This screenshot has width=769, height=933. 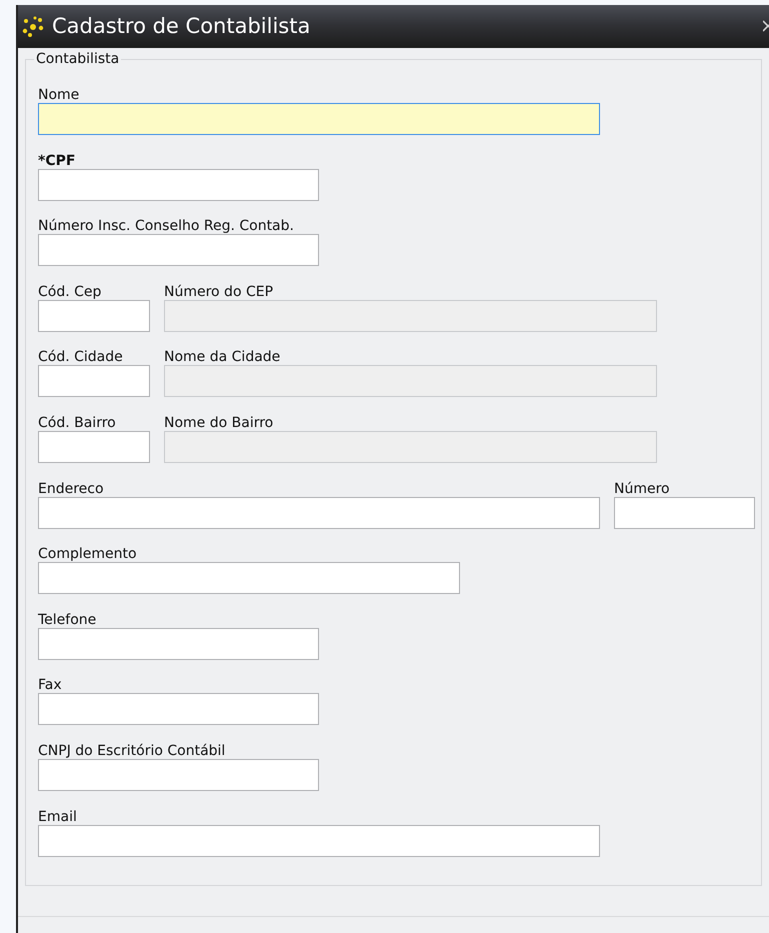 What do you see at coordinates (223, 357) in the screenshot?
I see `field-label: Nome da Cidade` at bounding box center [223, 357].